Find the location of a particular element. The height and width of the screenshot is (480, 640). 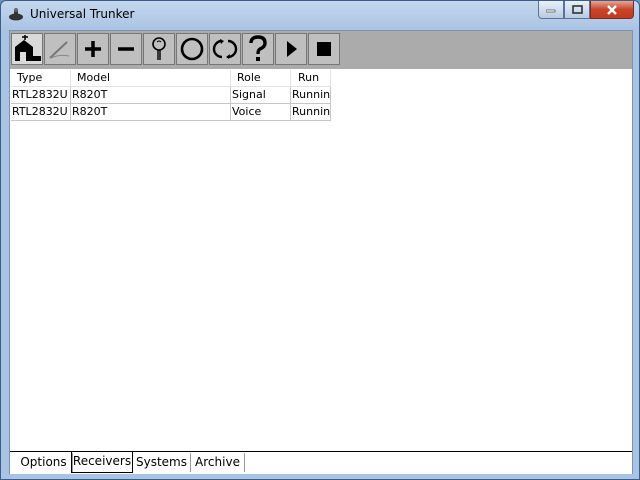

home-antenna-icon is located at coordinates (28, 48).